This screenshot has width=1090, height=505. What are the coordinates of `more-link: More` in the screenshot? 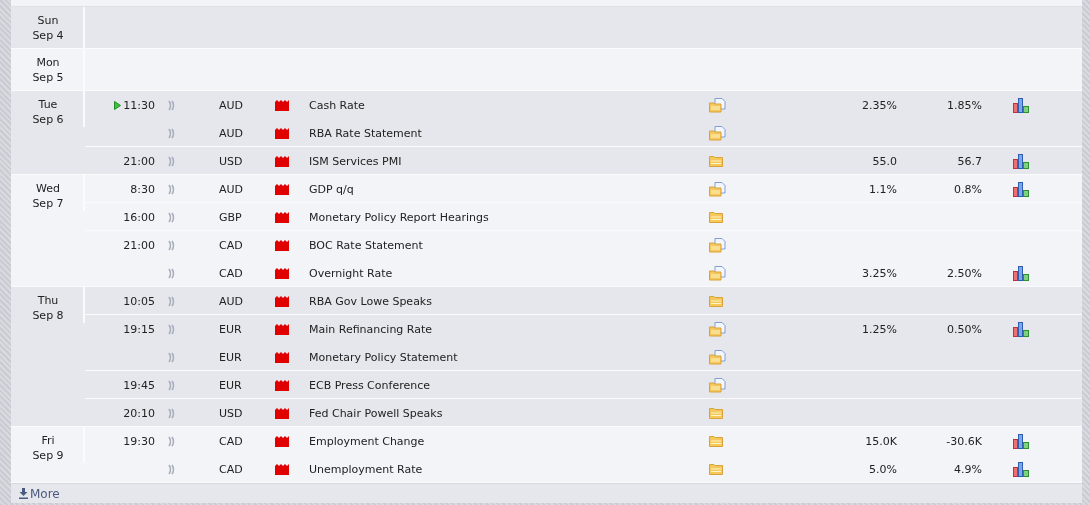 It's located at (39, 493).